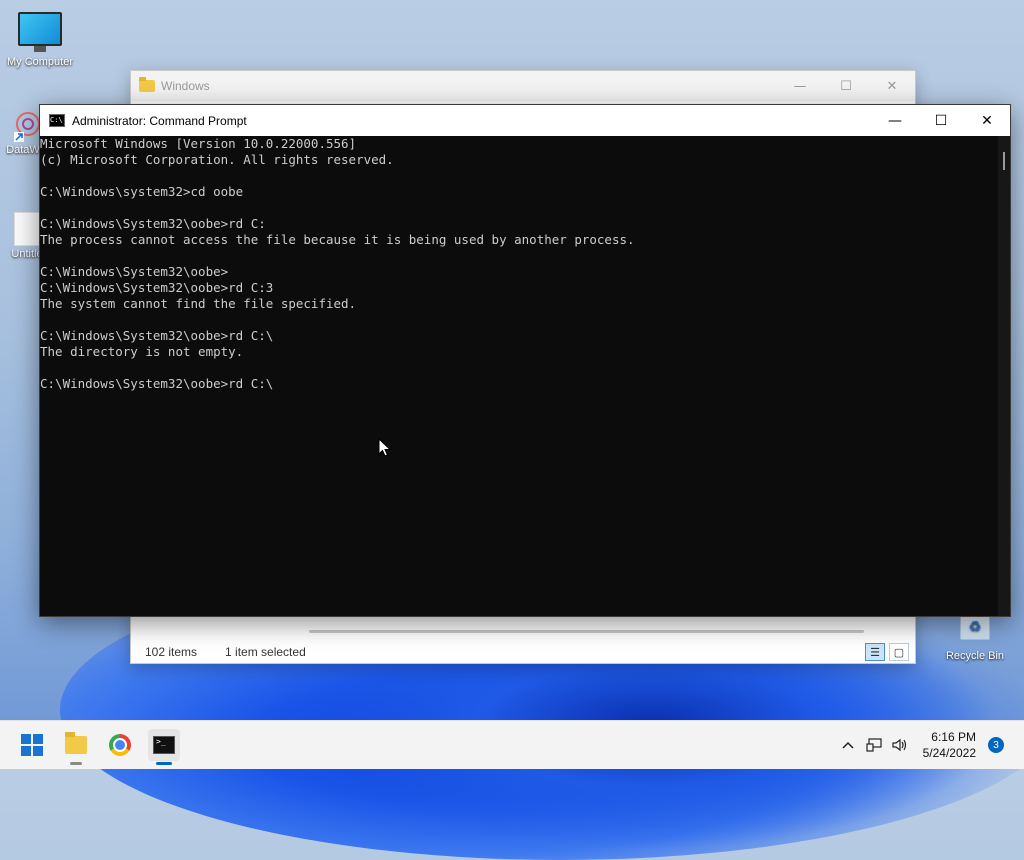 The height and width of the screenshot is (860, 1024). I want to click on system-tray: 6:16 PM 5/24/2022 3, so click(930, 745).